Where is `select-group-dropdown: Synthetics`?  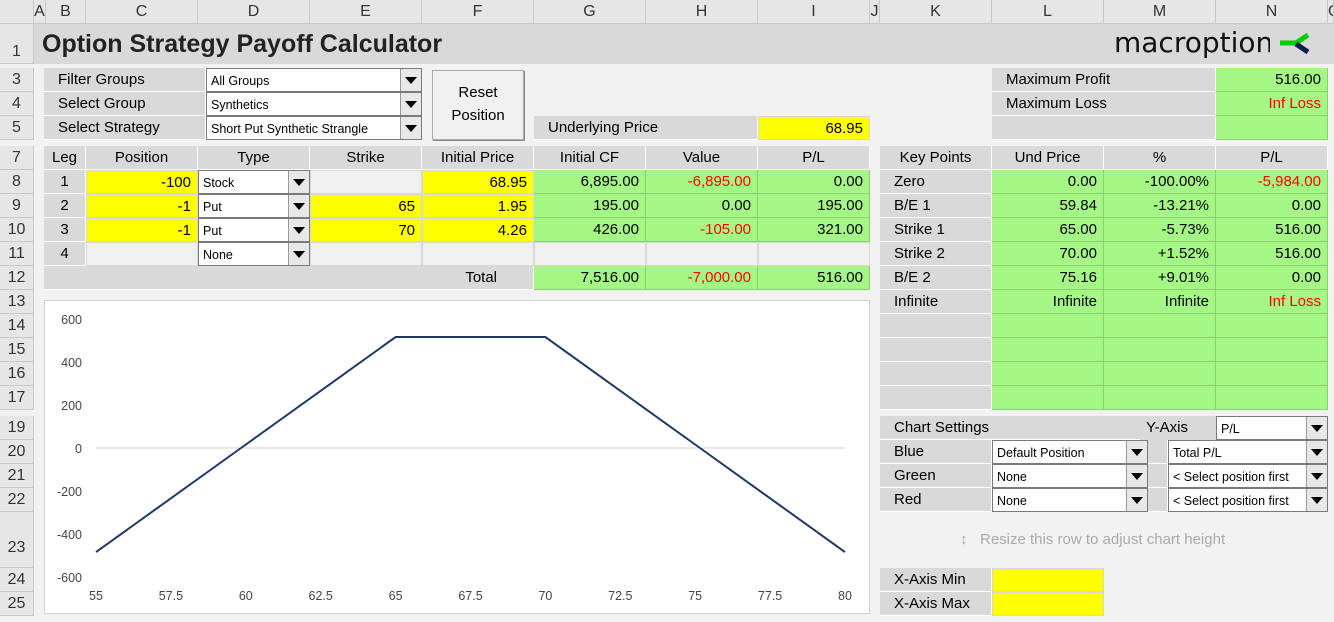
select-group-dropdown: Synthetics is located at coordinates (314, 104).